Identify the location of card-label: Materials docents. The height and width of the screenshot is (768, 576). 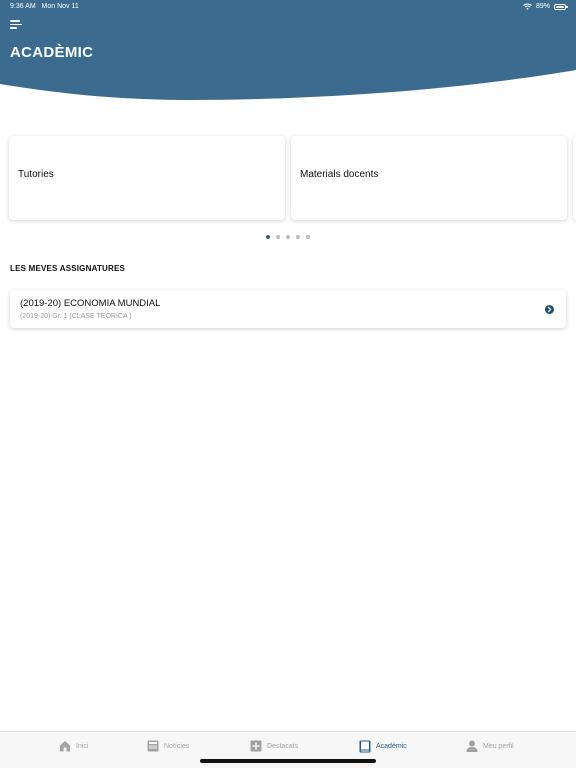
(339, 174).